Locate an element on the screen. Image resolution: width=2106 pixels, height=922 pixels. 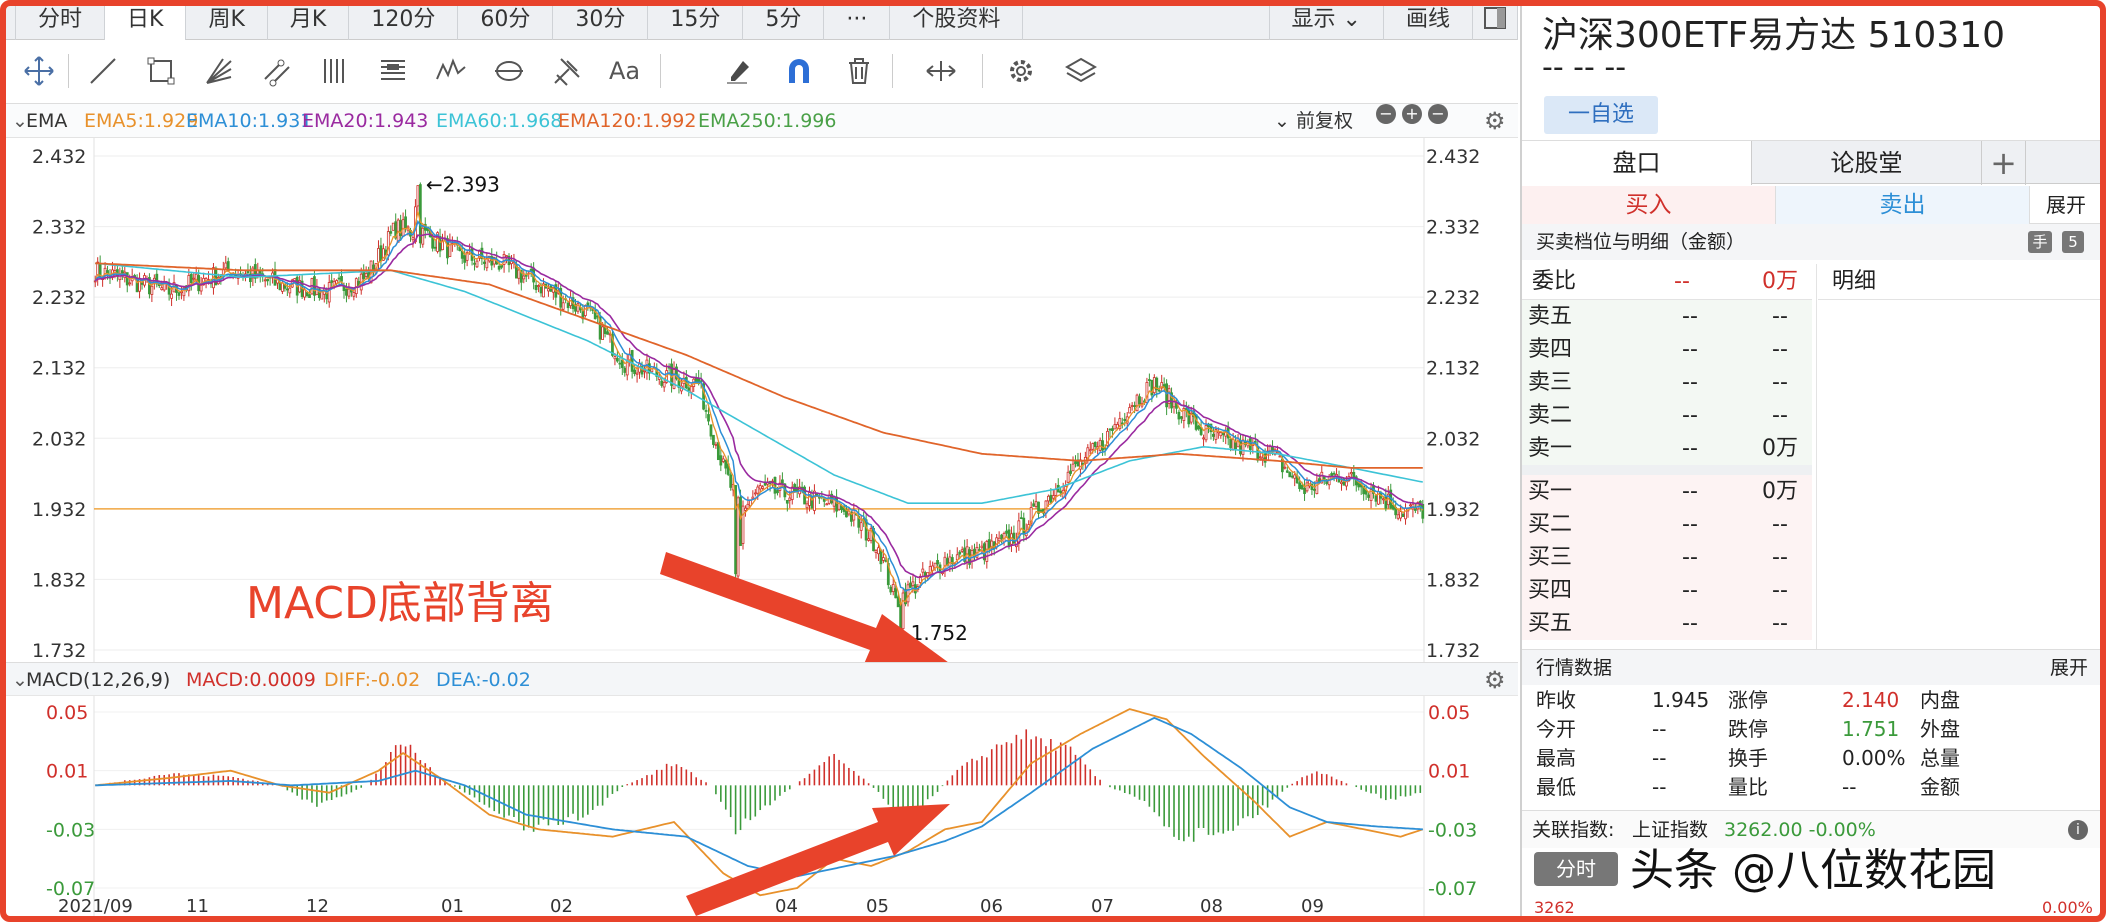
market-data-expand: 展开 is located at coordinates (2069, 668).